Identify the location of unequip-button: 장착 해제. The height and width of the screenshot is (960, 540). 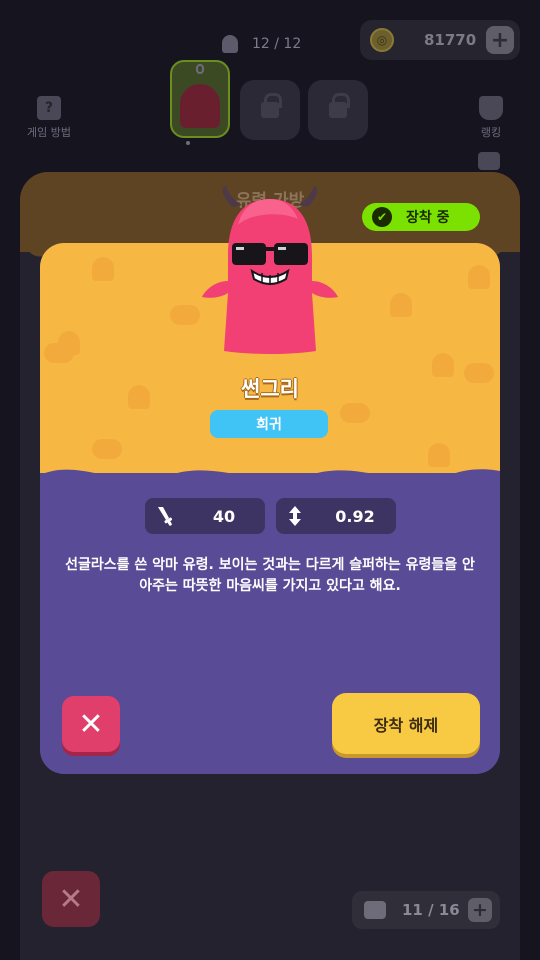
(406, 723).